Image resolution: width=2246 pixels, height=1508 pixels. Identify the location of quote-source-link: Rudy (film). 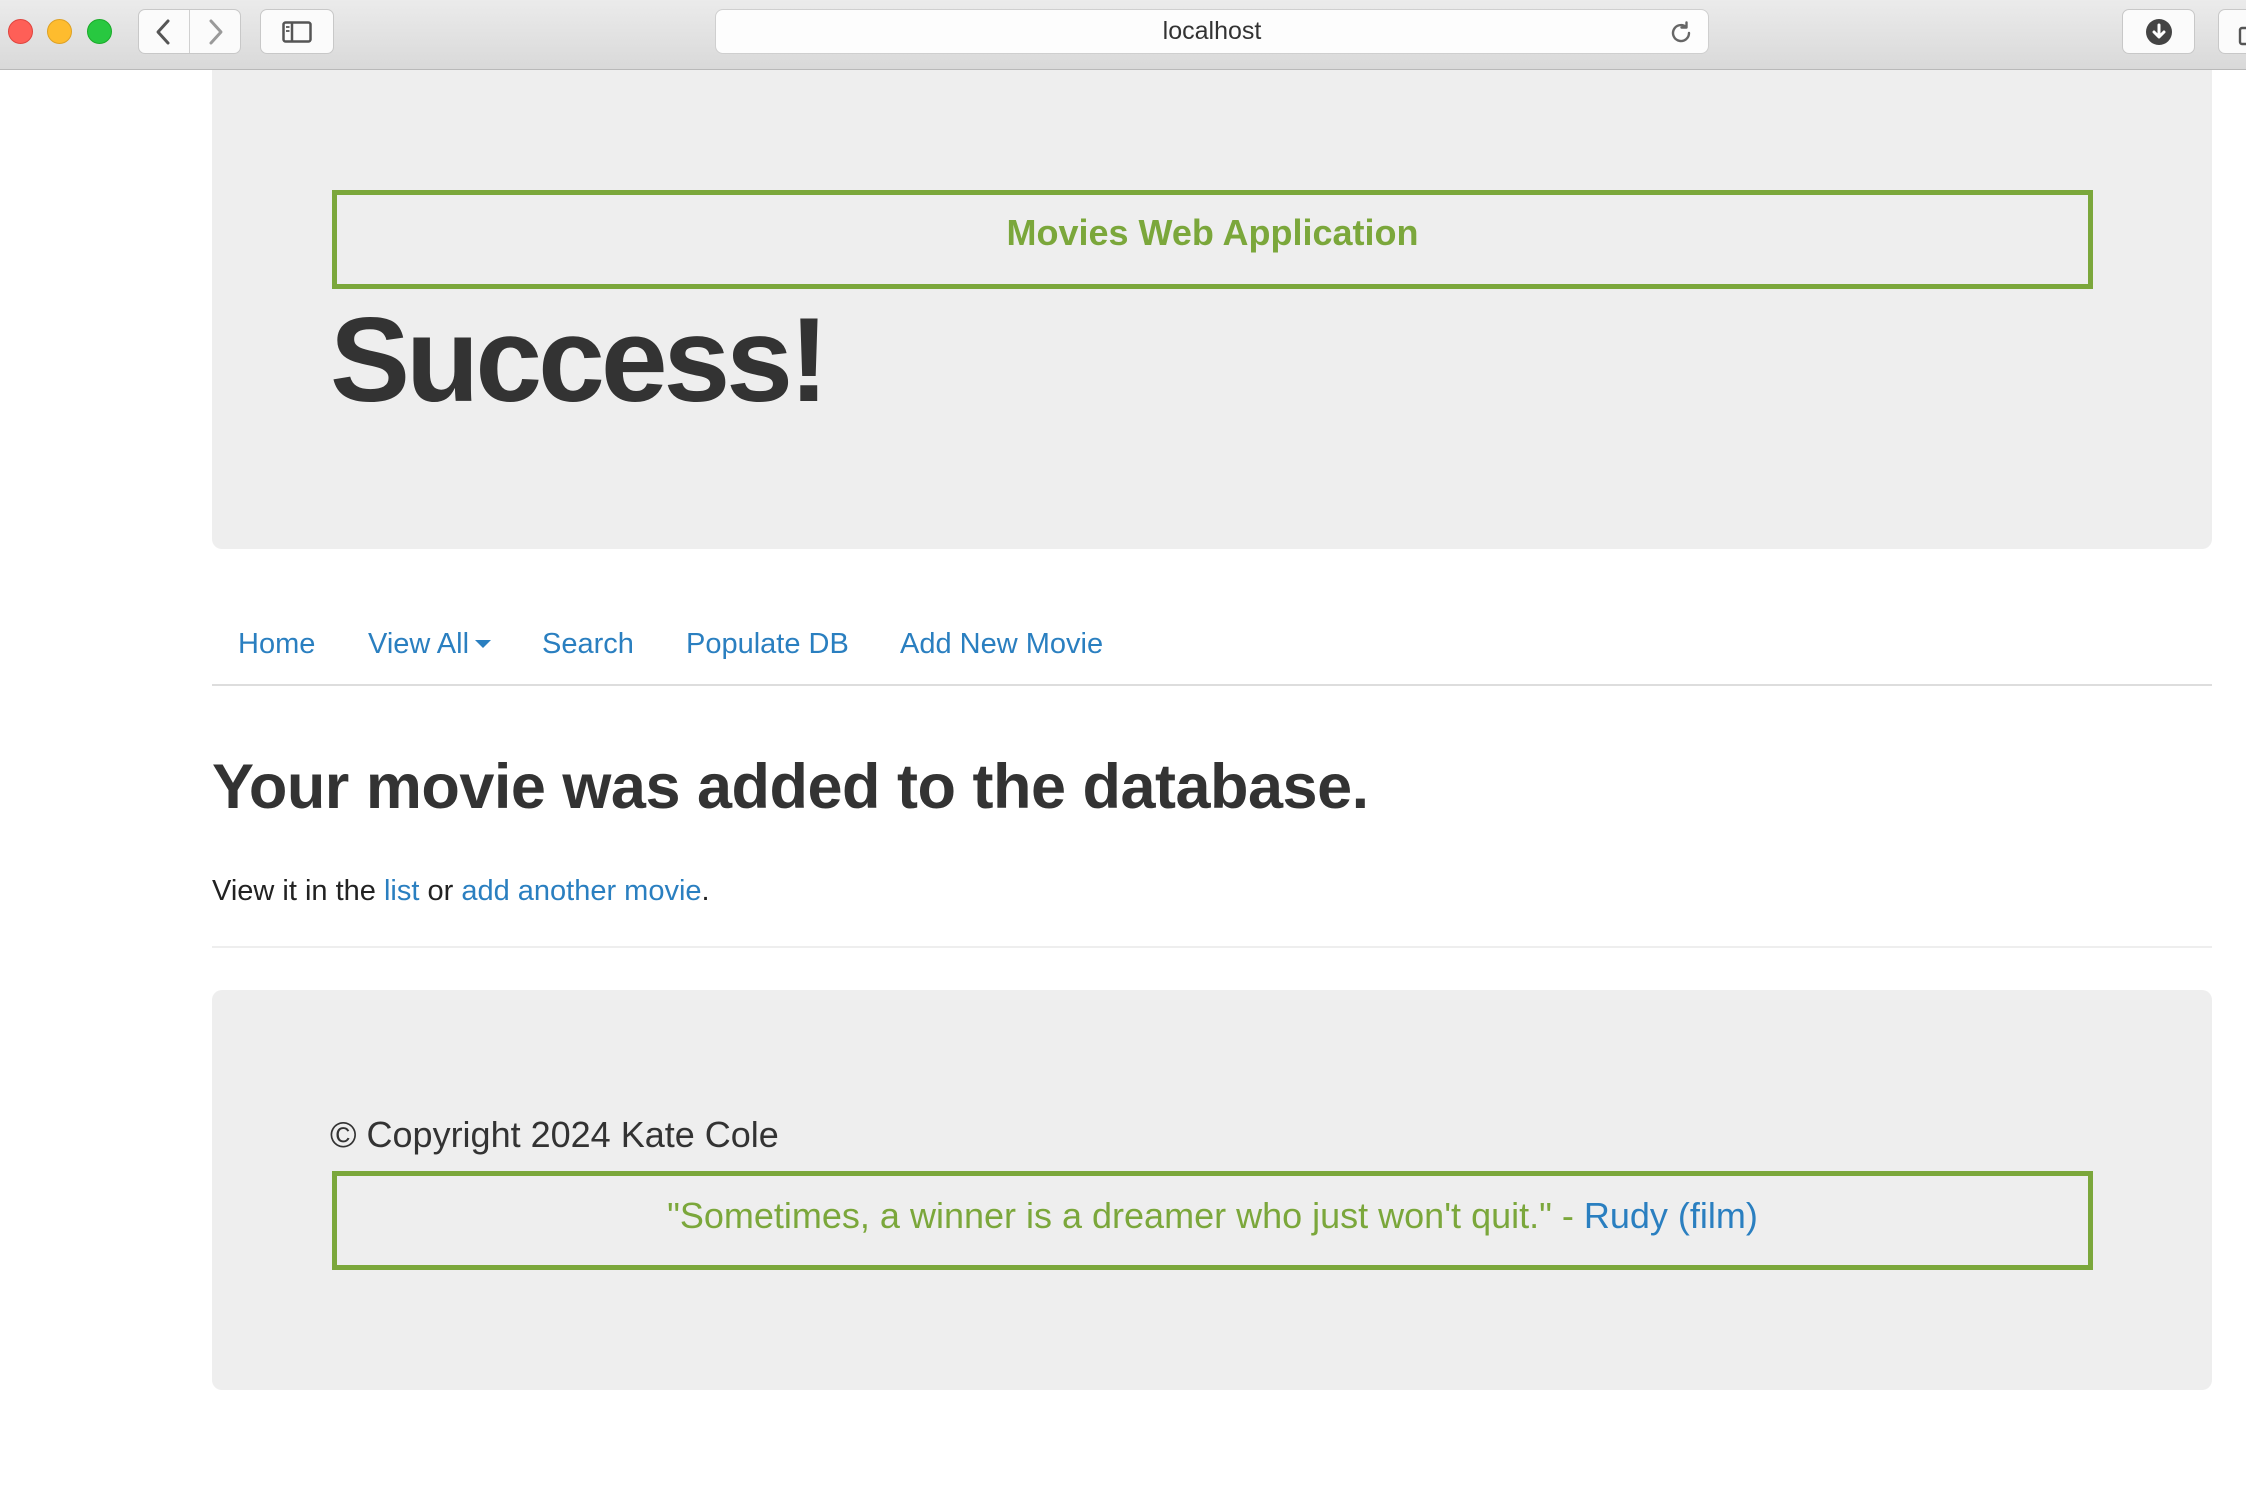
(1671, 1215).